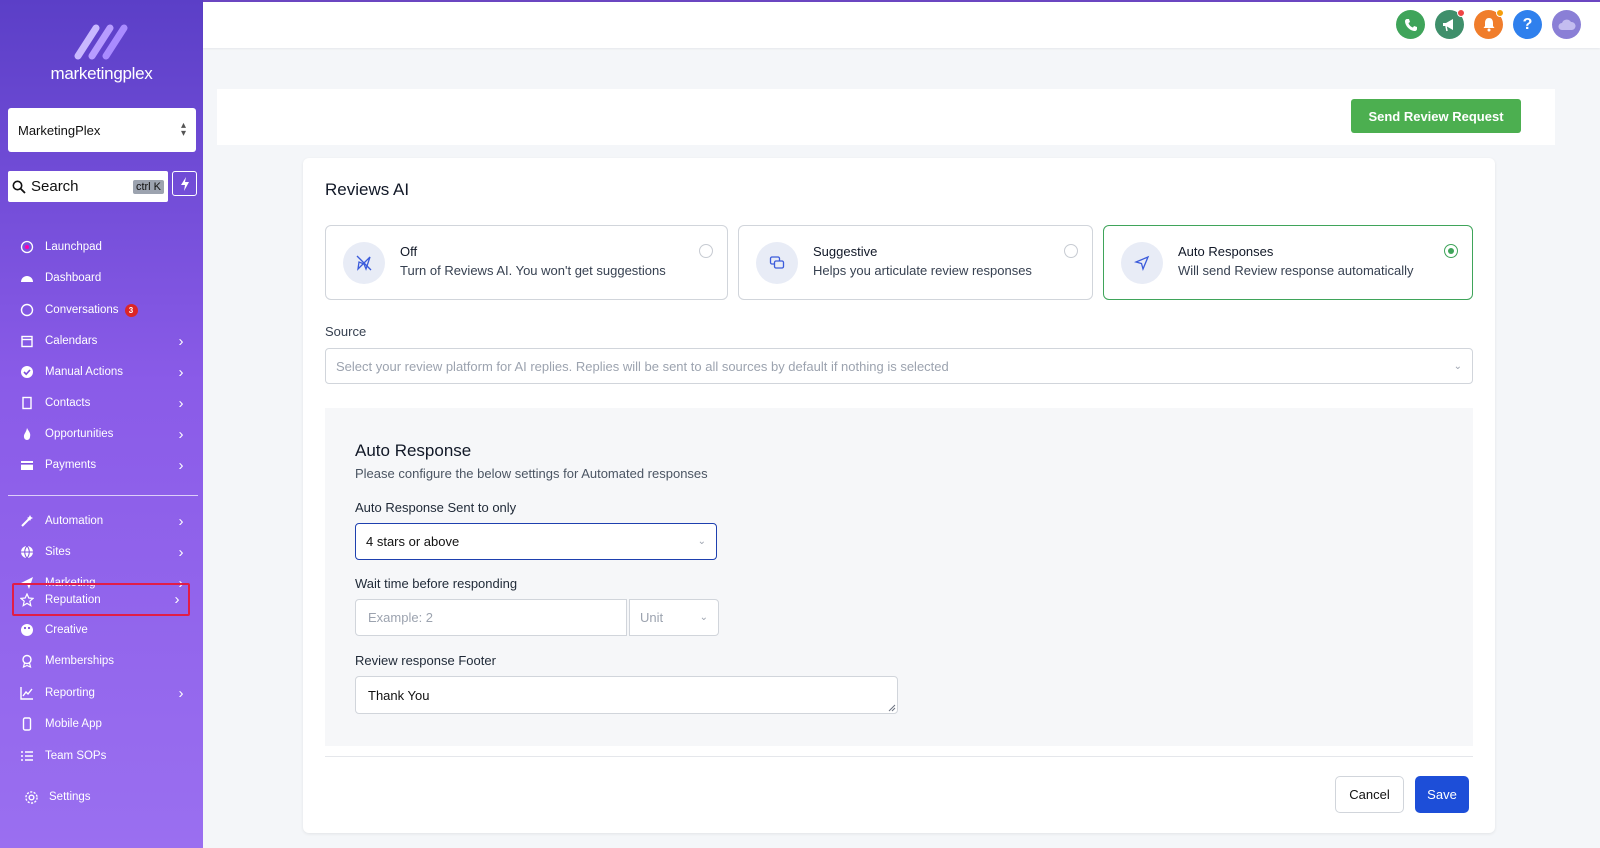 The width and height of the screenshot is (1600, 848). What do you see at coordinates (27, 372) in the screenshot?
I see `check-circle-icon` at bounding box center [27, 372].